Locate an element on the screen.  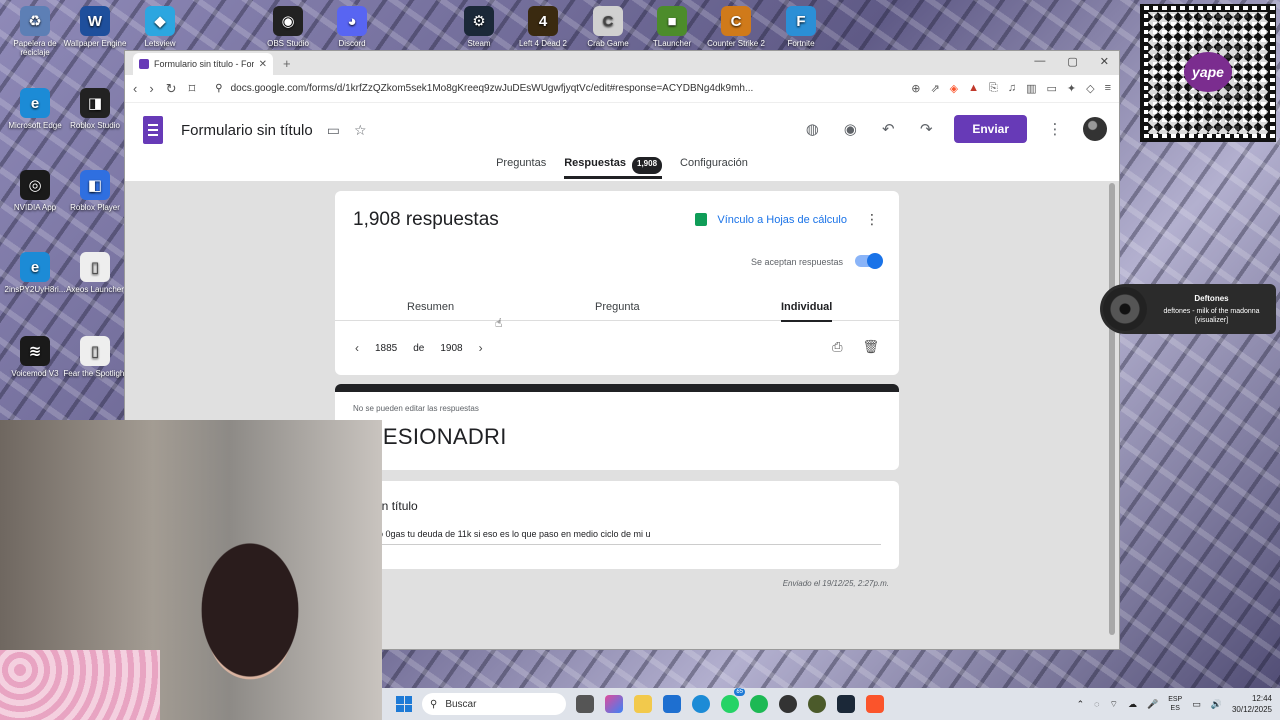
minimize-icon: — is located at coordinates (1039, 61).